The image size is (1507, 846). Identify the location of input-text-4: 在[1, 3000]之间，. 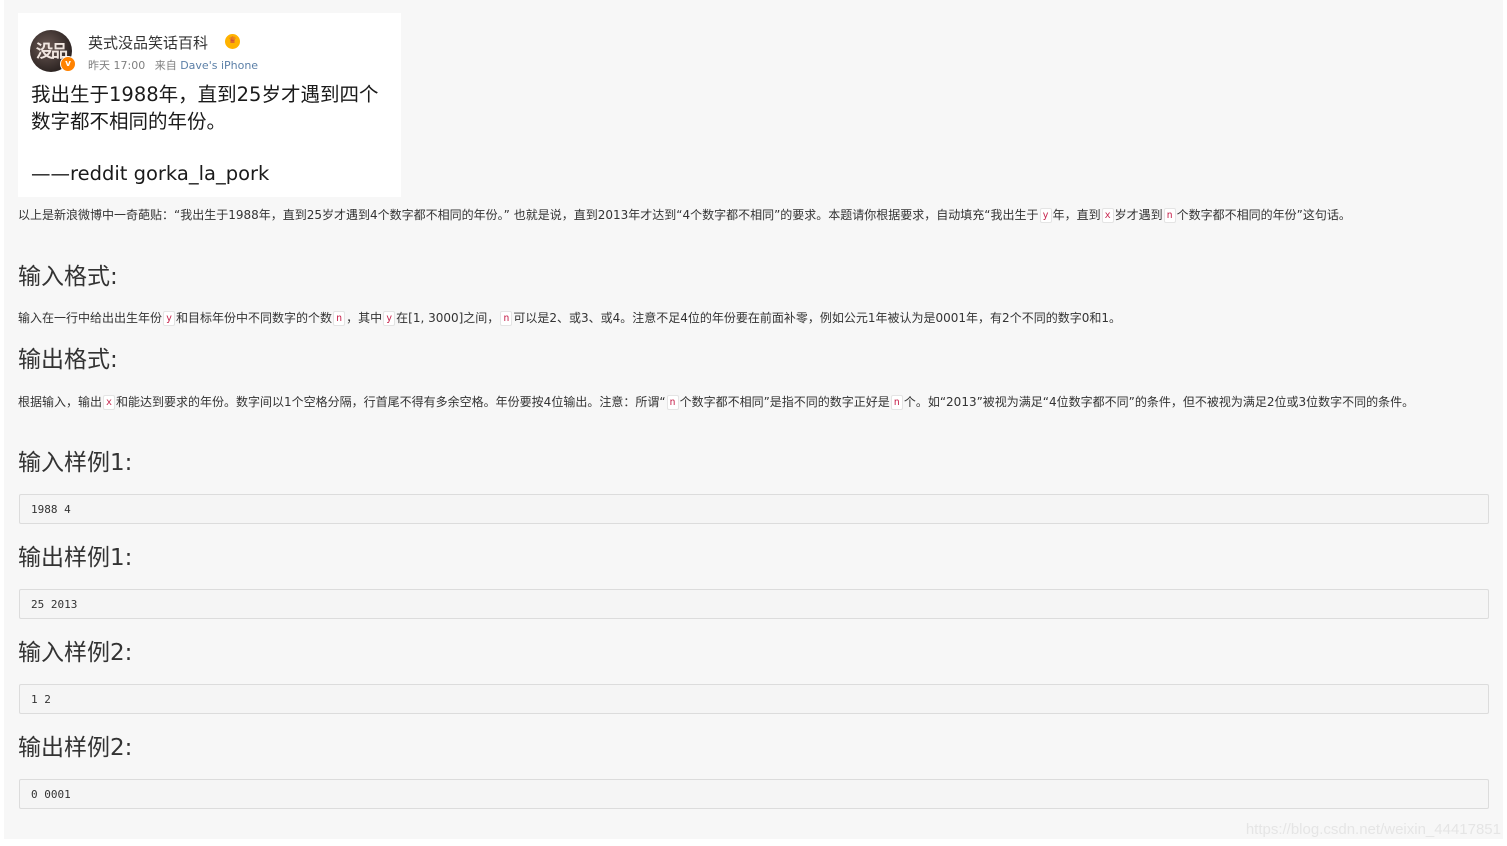
(448, 318).